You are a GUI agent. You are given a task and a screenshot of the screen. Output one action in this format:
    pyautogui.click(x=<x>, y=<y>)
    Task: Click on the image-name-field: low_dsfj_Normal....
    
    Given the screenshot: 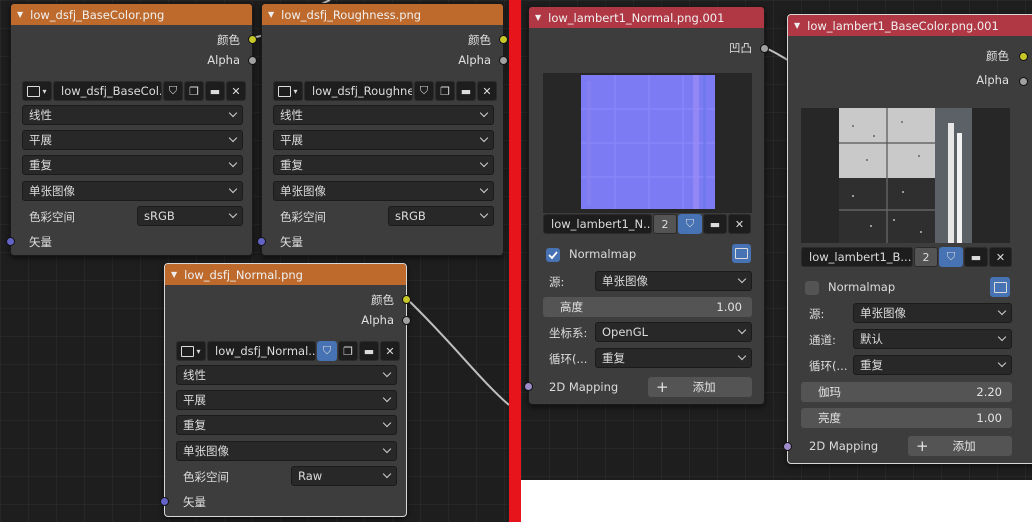 What is the action you would take?
    pyautogui.click(x=261, y=351)
    